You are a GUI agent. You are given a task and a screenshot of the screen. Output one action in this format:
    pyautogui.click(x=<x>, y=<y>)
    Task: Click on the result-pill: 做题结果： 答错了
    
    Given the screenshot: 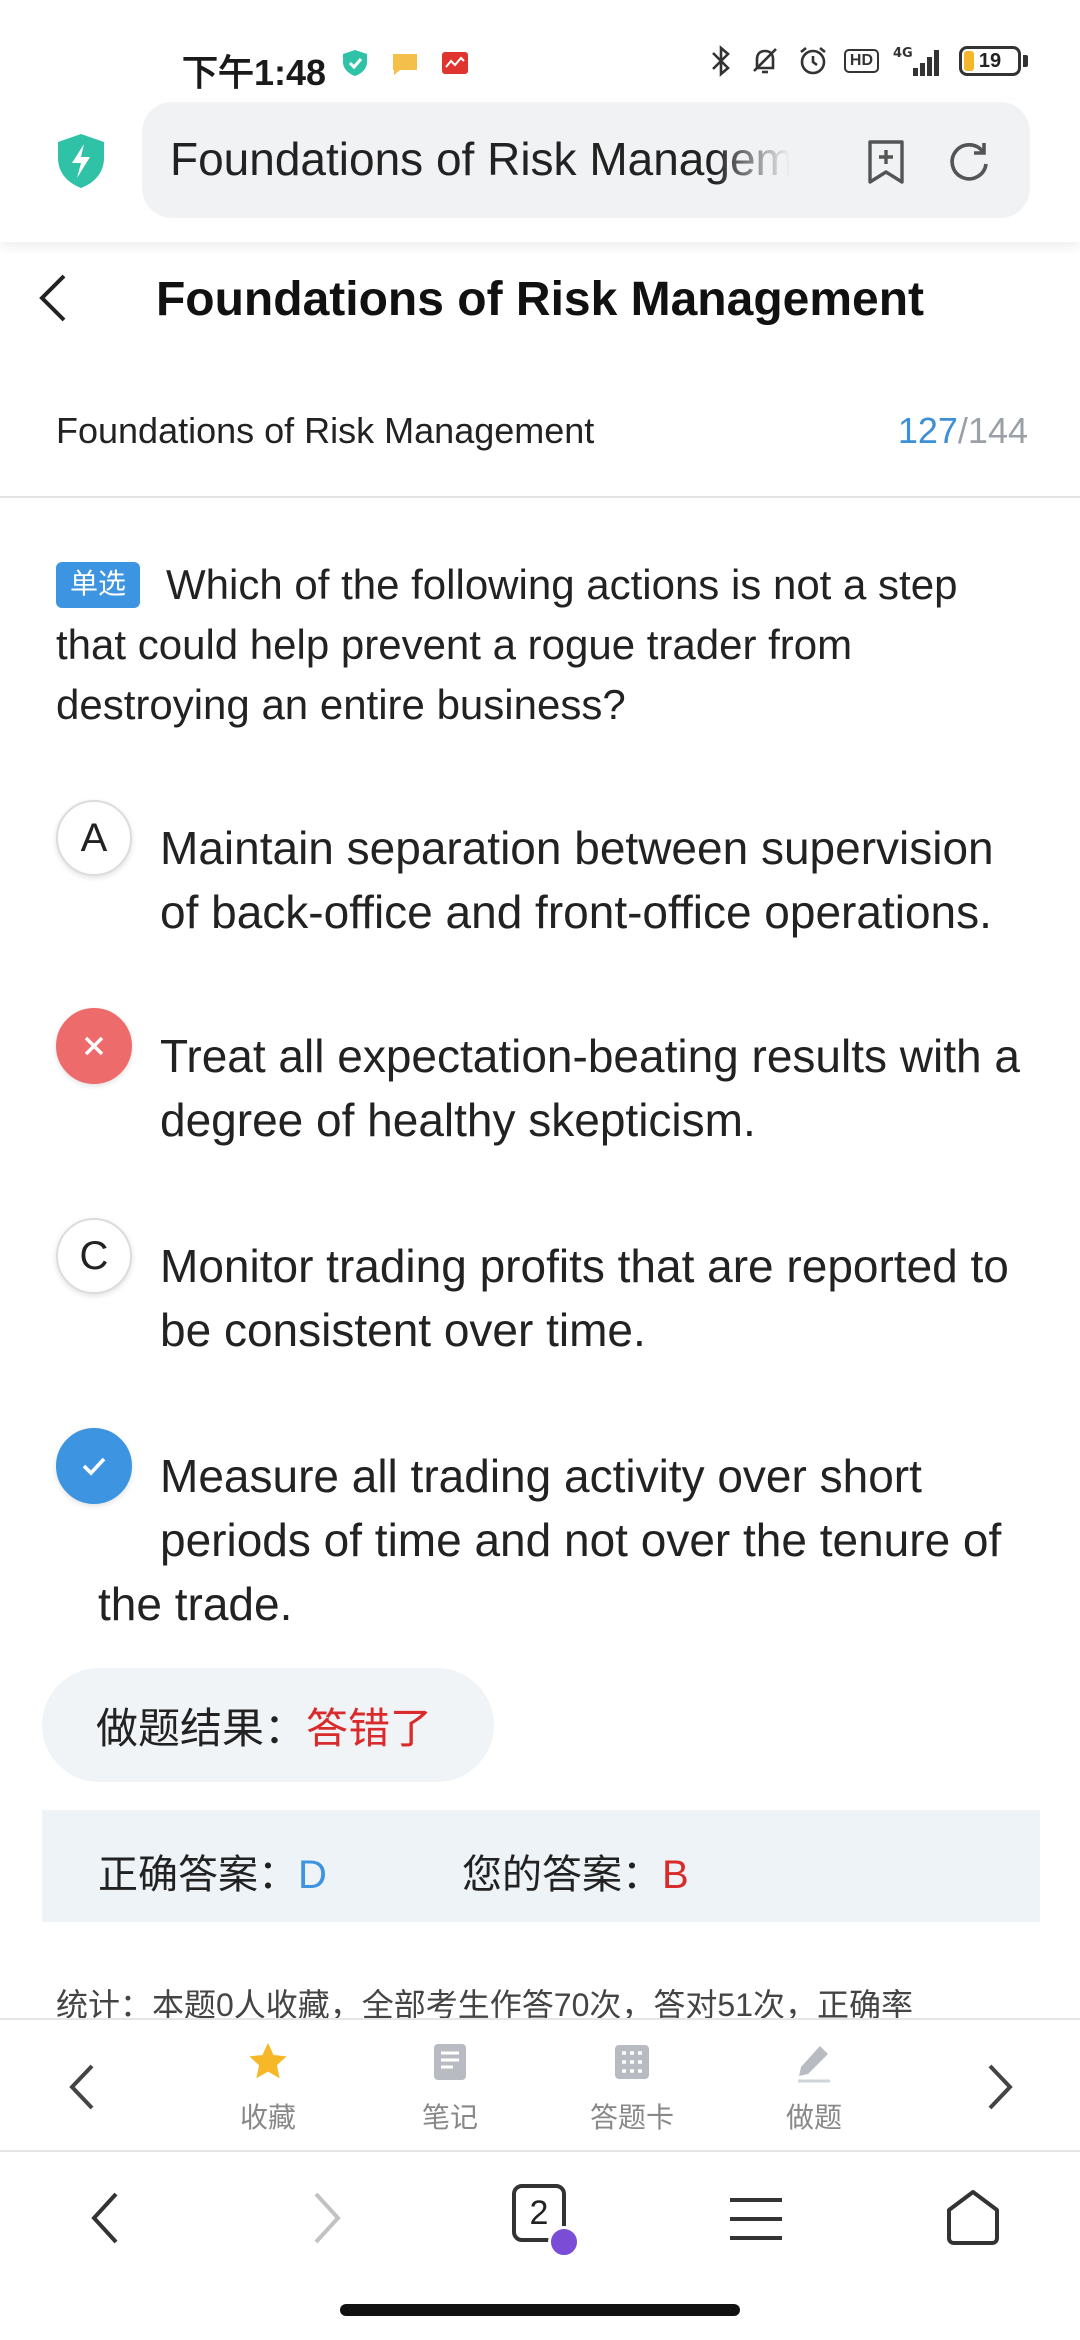 What is the action you would take?
    pyautogui.click(x=268, y=1725)
    